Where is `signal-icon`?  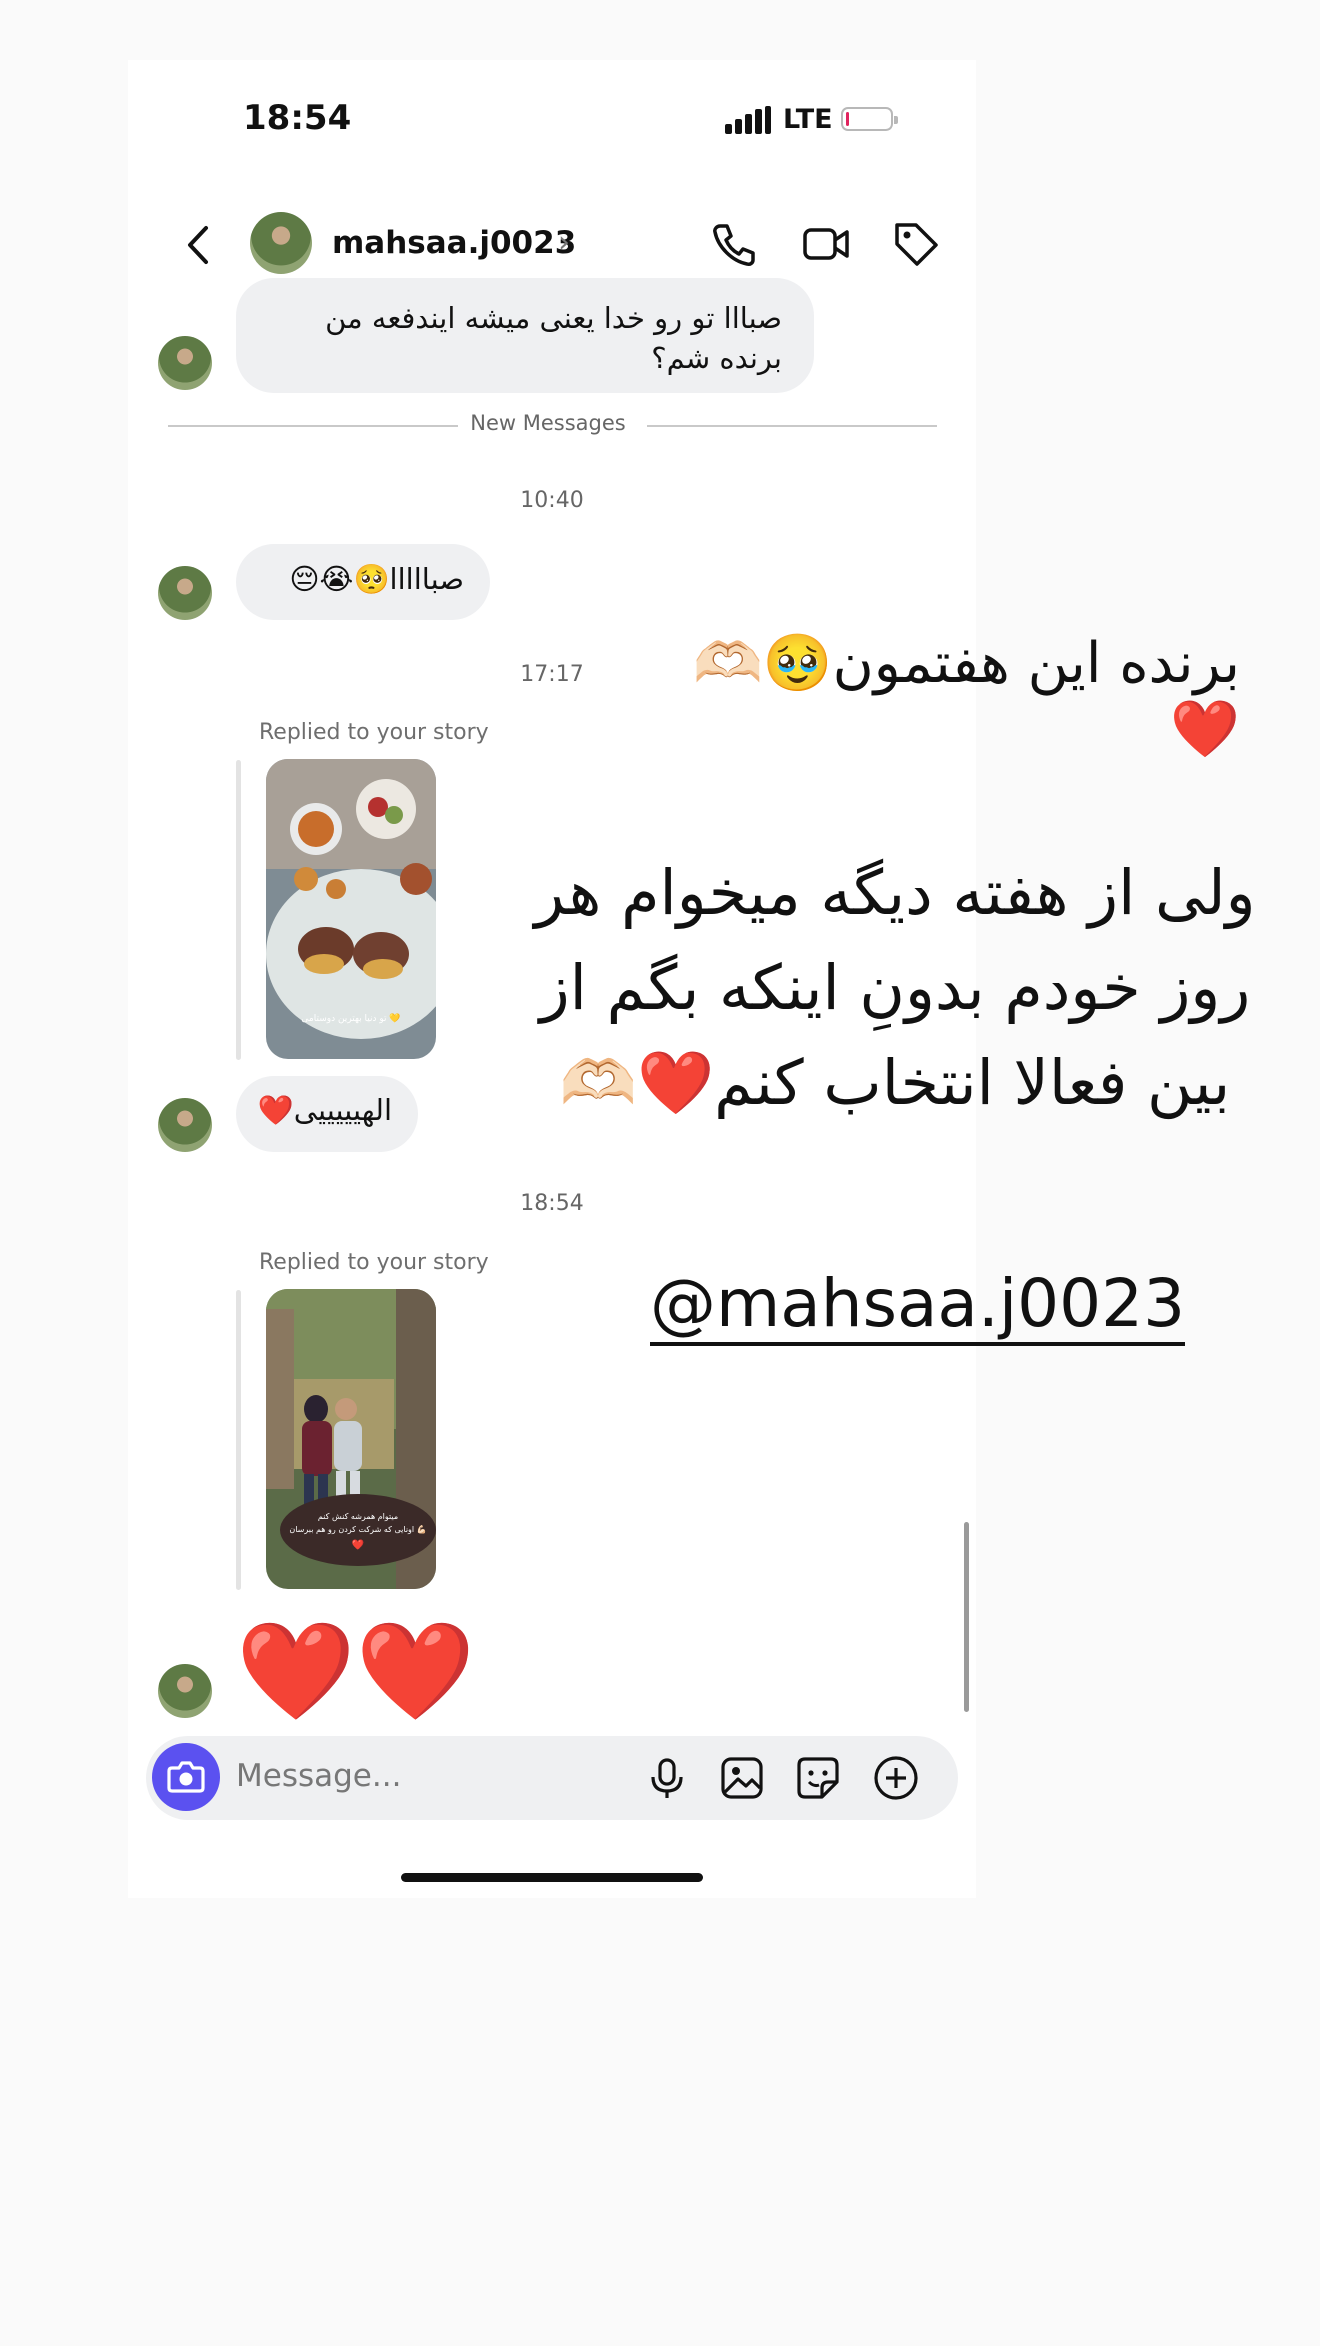
signal-icon is located at coordinates (748, 120).